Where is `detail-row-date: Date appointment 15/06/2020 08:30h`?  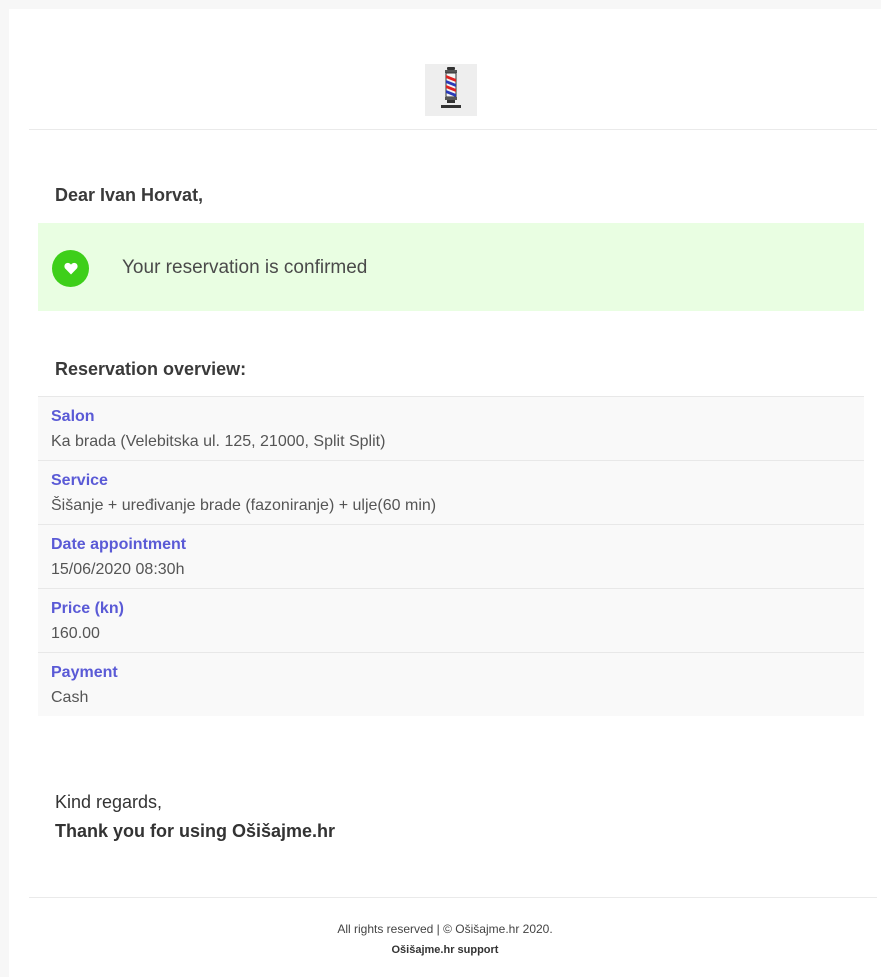 detail-row-date: Date appointment 15/06/2020 08:30h is located at coordinates (451, 556).